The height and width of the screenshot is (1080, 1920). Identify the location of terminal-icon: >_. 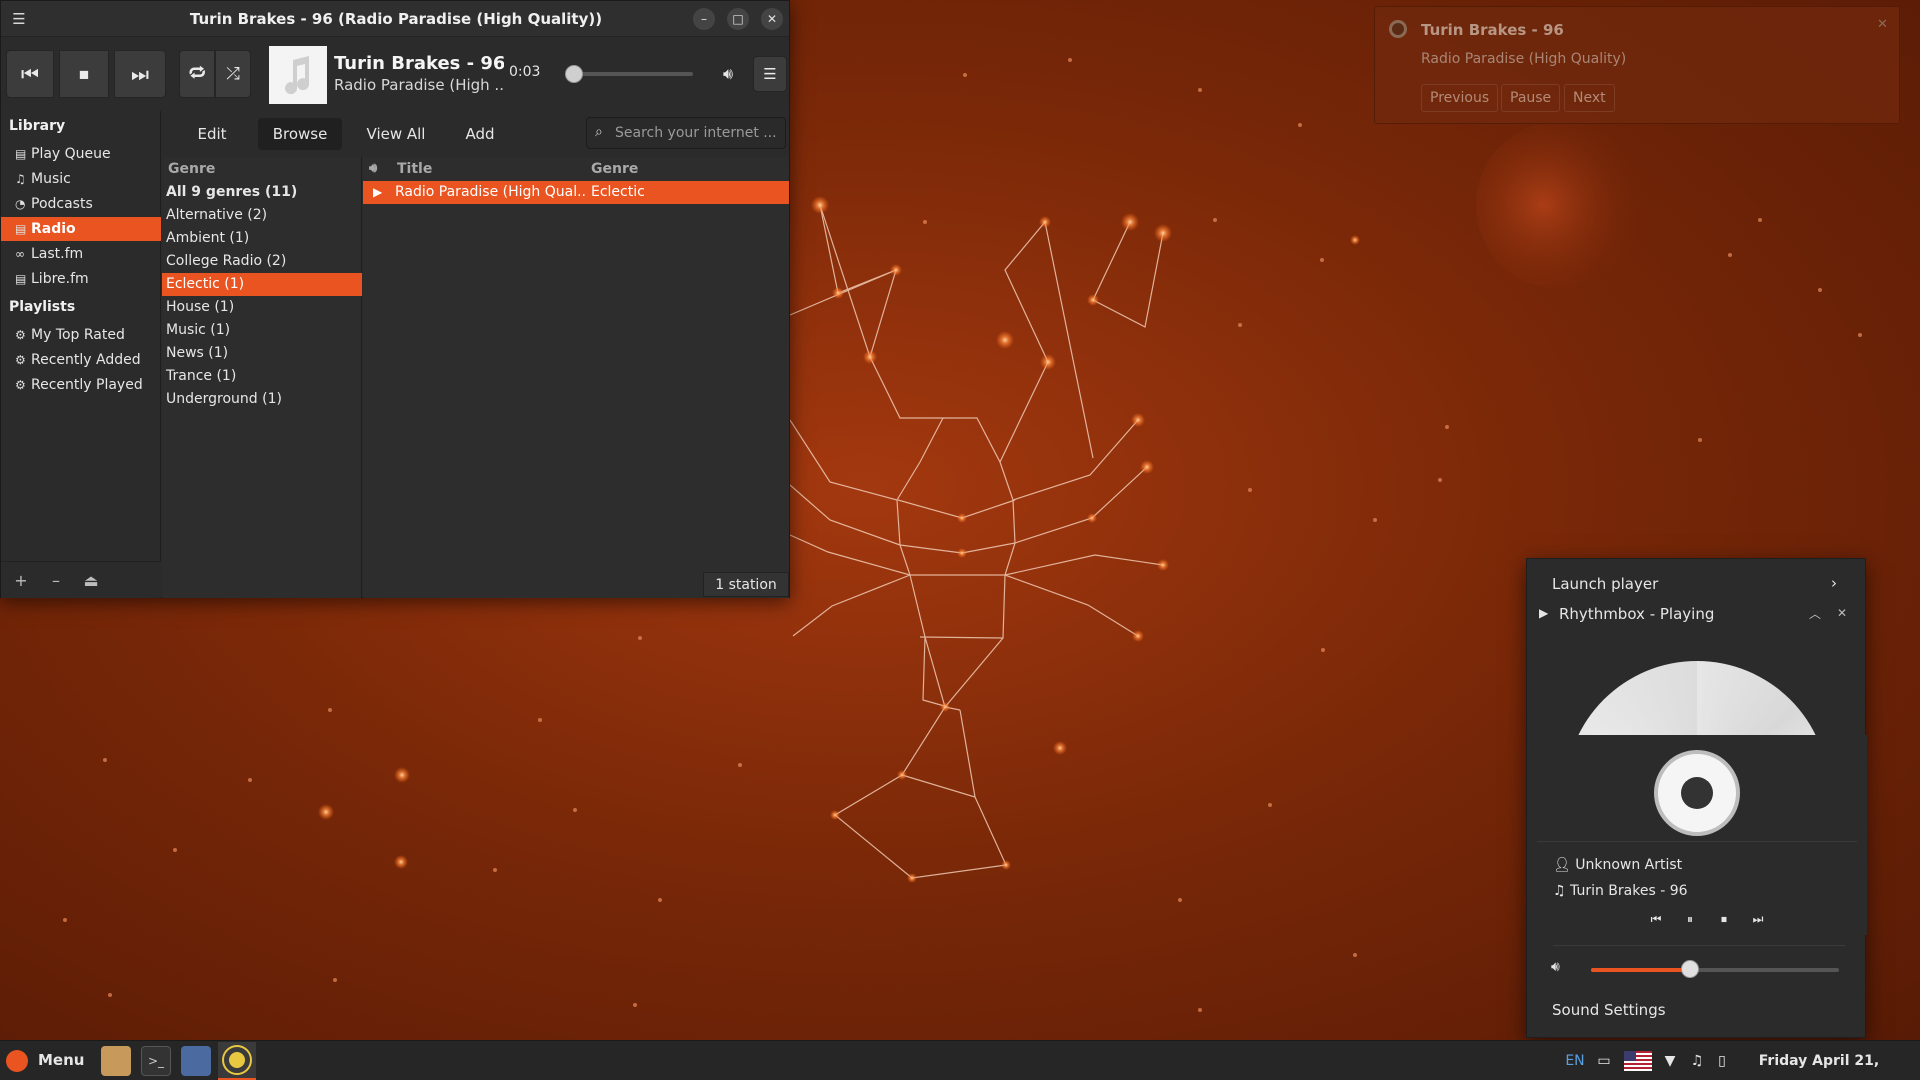
(156, 1061).